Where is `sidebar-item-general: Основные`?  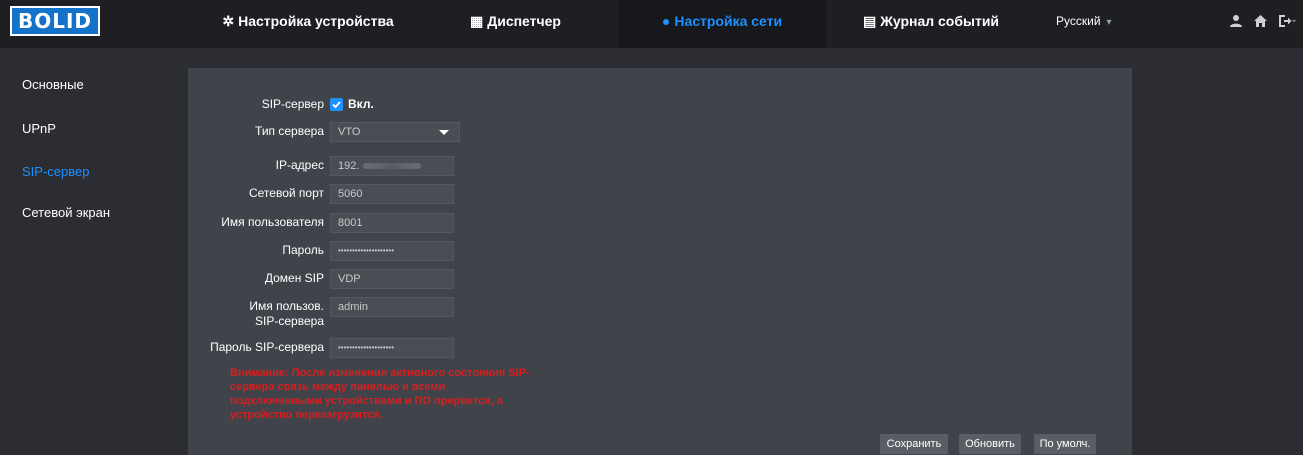
sidebar-item-general: Основные is located at coordinates (53, 84).